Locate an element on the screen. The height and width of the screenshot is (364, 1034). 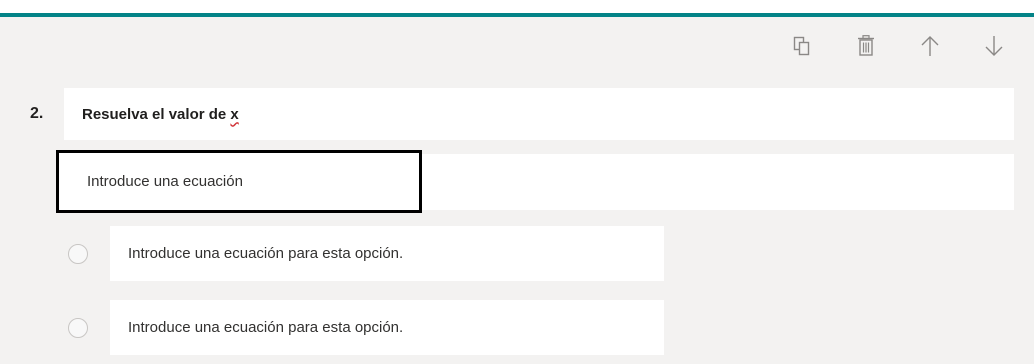
move-down-button is located at coordinates (994, 46).